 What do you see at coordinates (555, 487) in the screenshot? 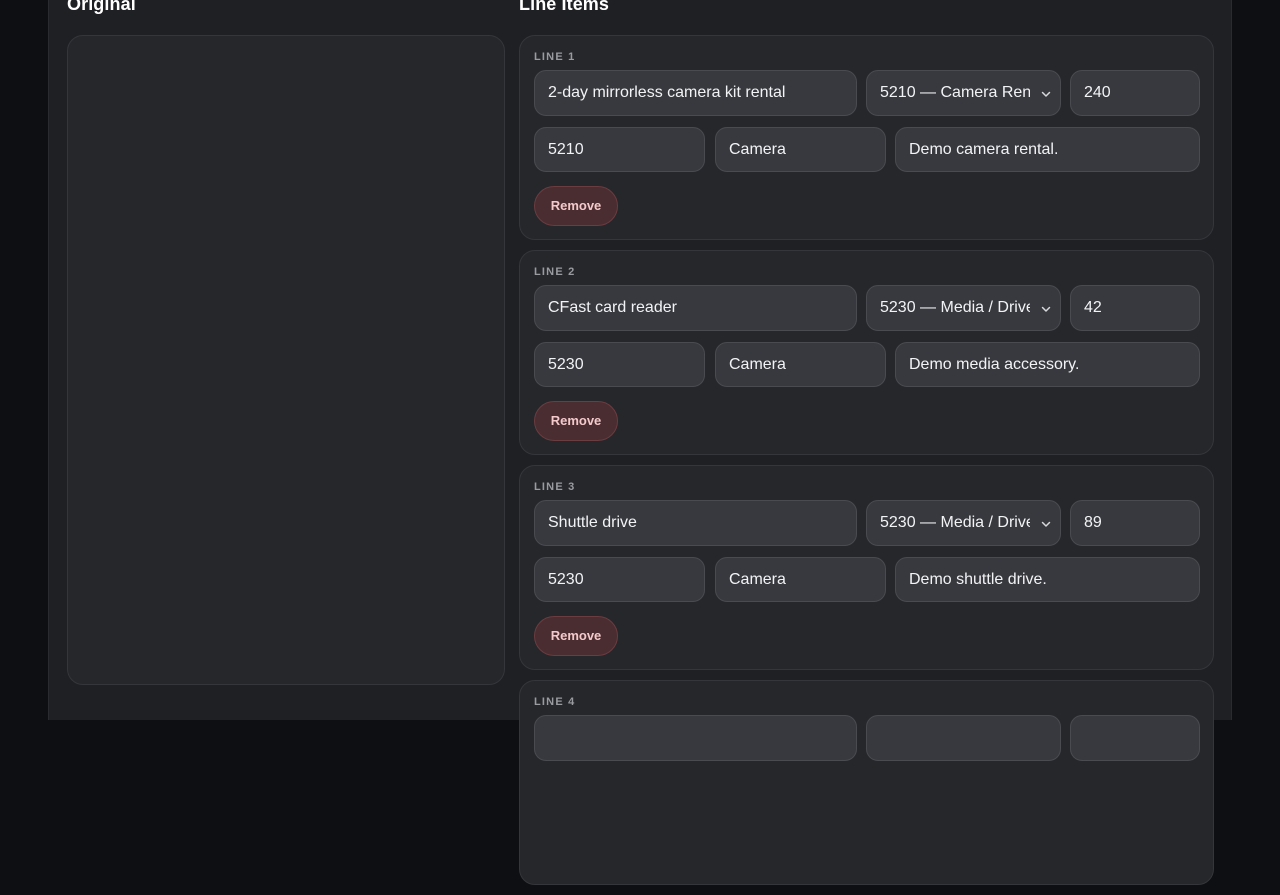
I see `line-item-label: LINE 3` at bounding box center [555, 487].